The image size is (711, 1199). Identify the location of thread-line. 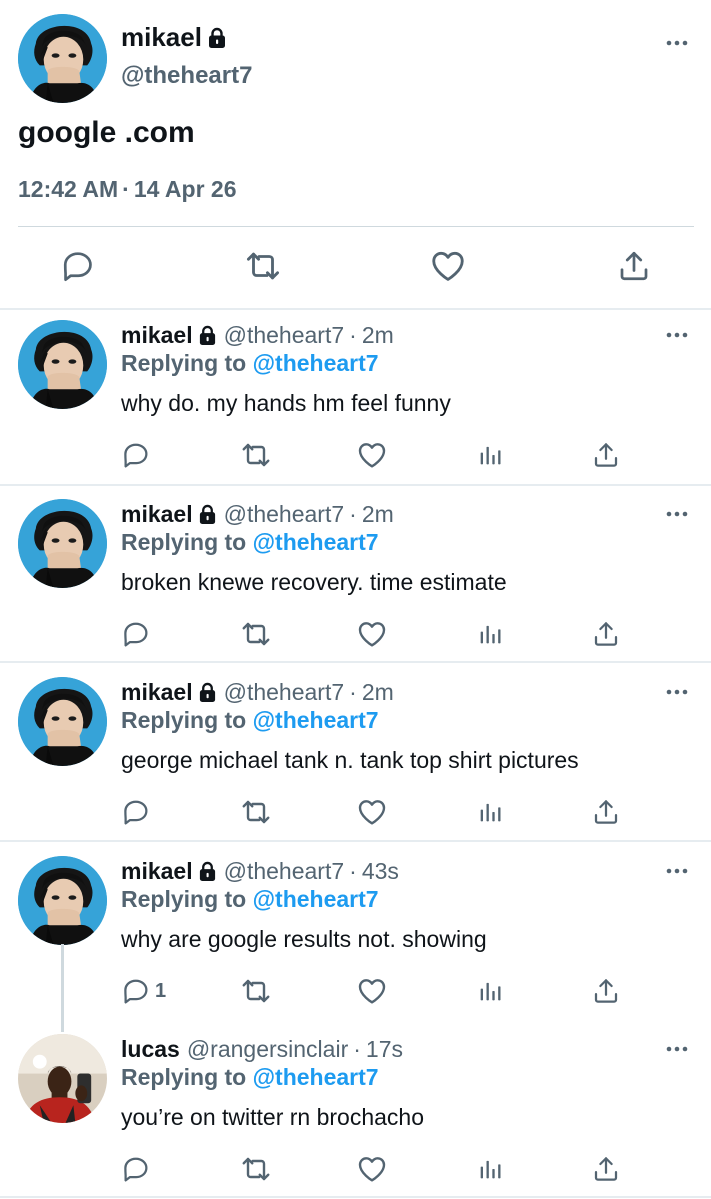
(62, 988).